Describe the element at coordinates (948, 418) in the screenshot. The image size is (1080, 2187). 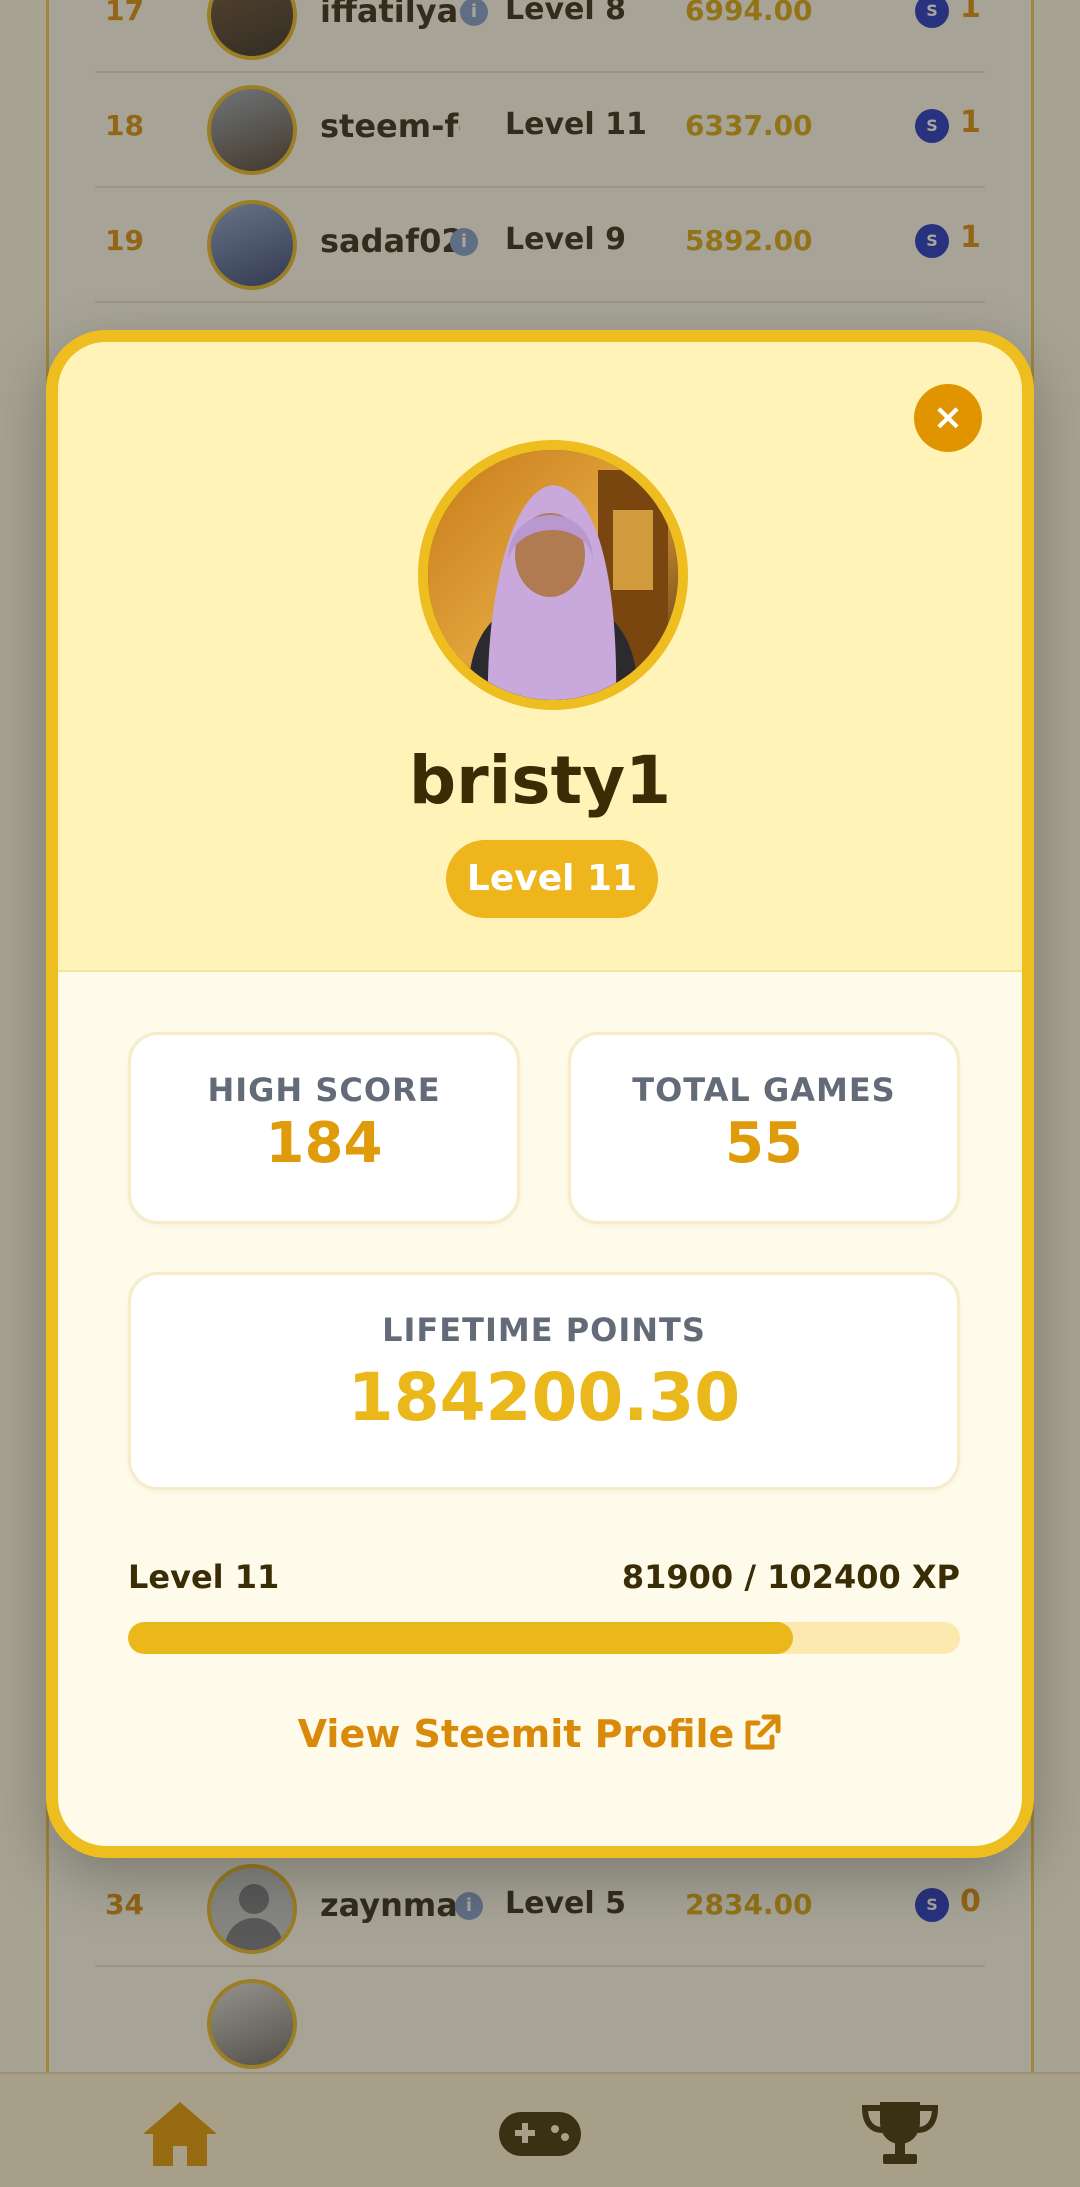
I see `close-button: ×` at that location.